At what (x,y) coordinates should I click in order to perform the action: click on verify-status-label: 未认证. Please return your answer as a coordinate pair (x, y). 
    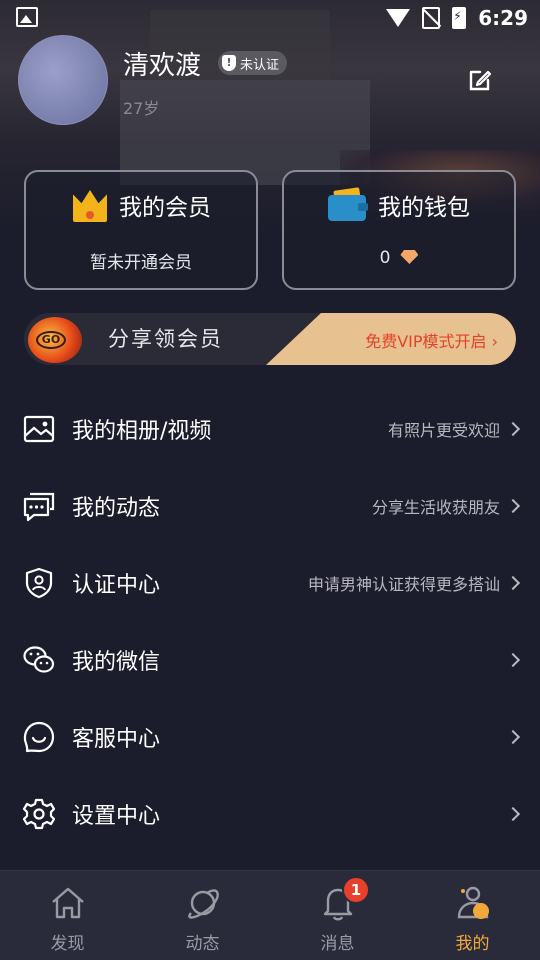
    Looking at the image, I should click on (260, 65).